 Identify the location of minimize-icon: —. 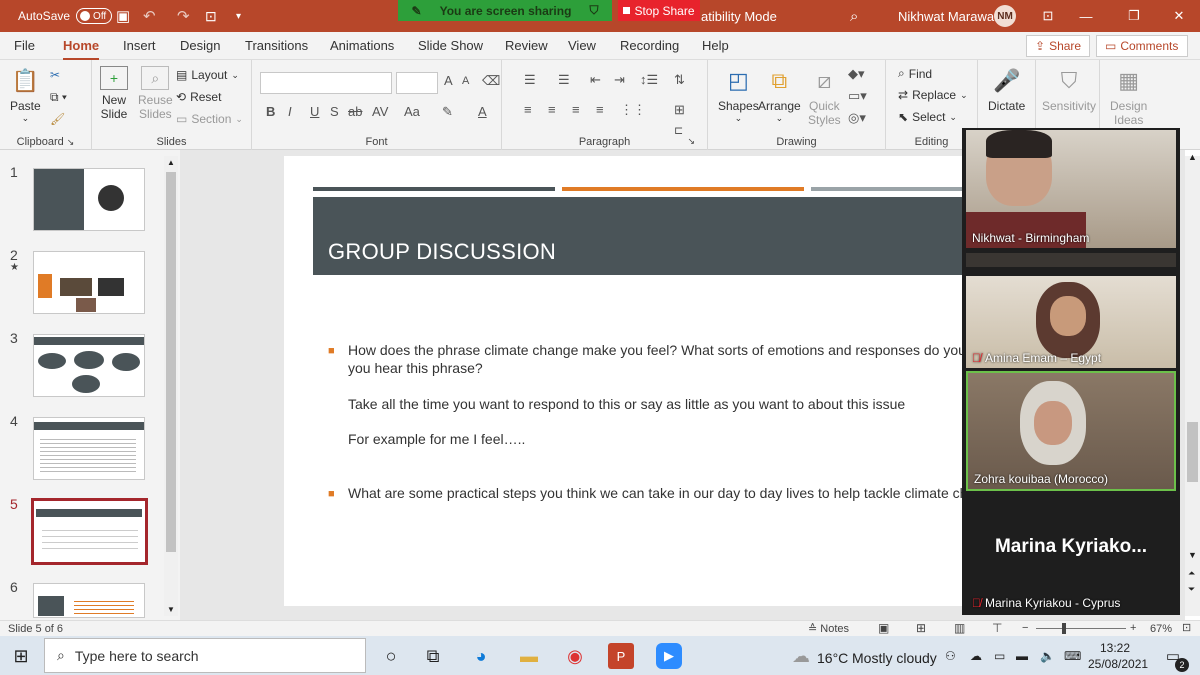
(1086, 16).